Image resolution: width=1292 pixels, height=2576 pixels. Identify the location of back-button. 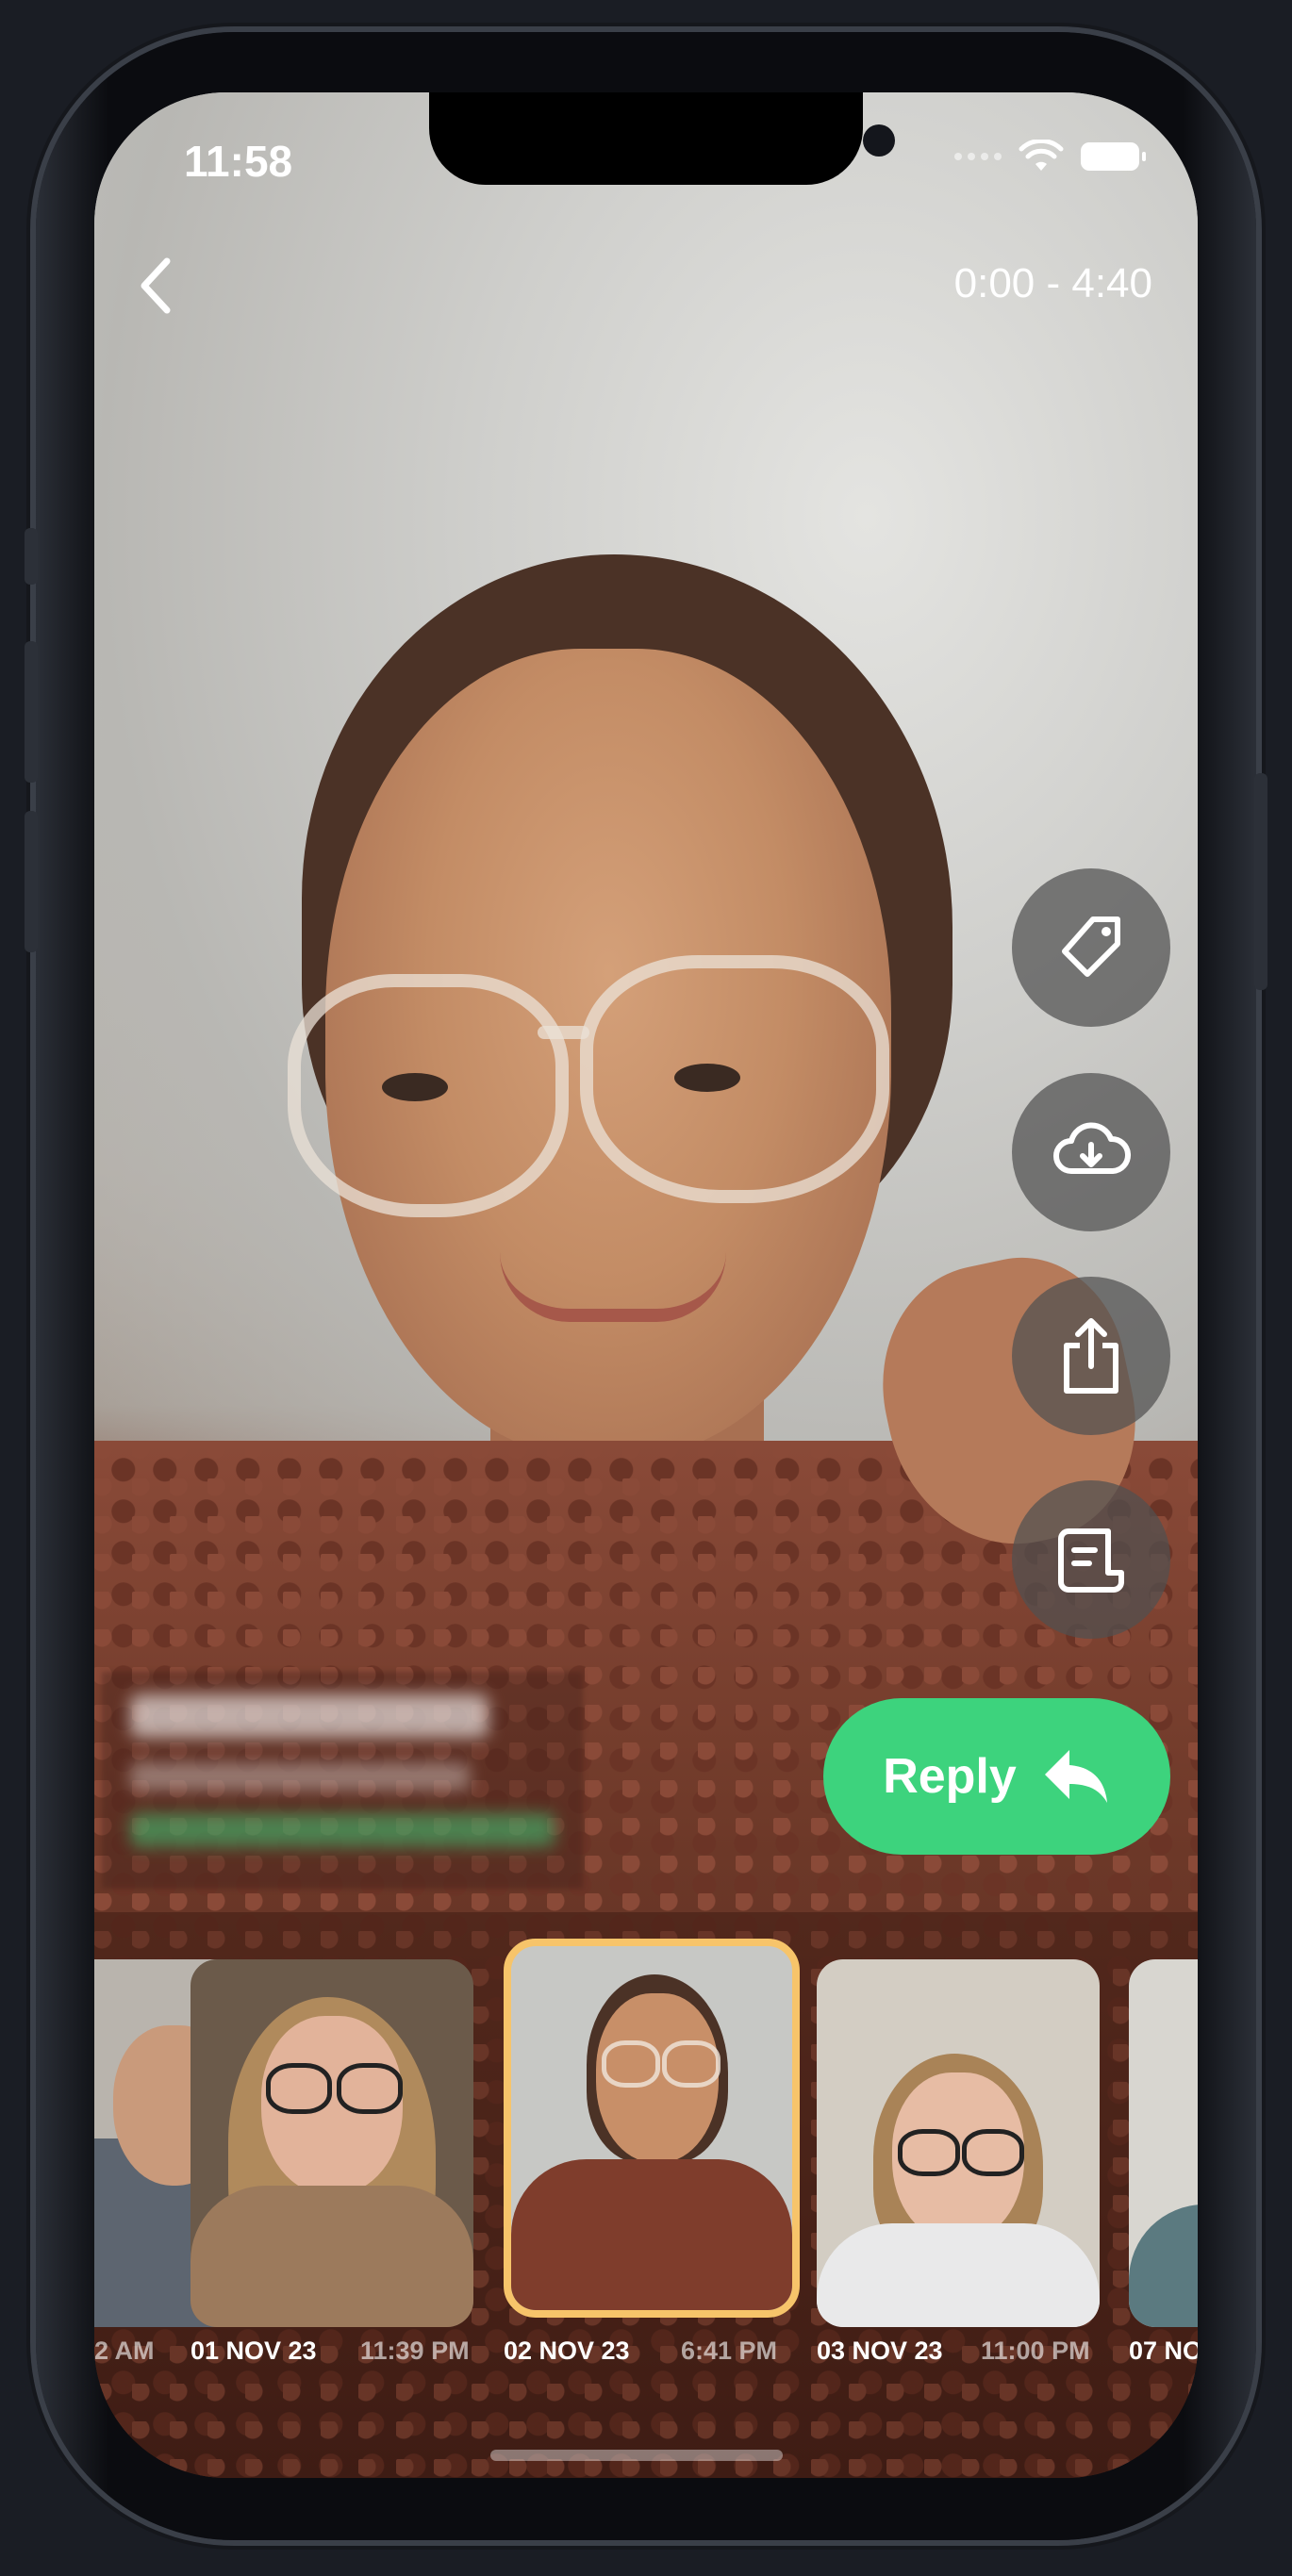
(155, 285).